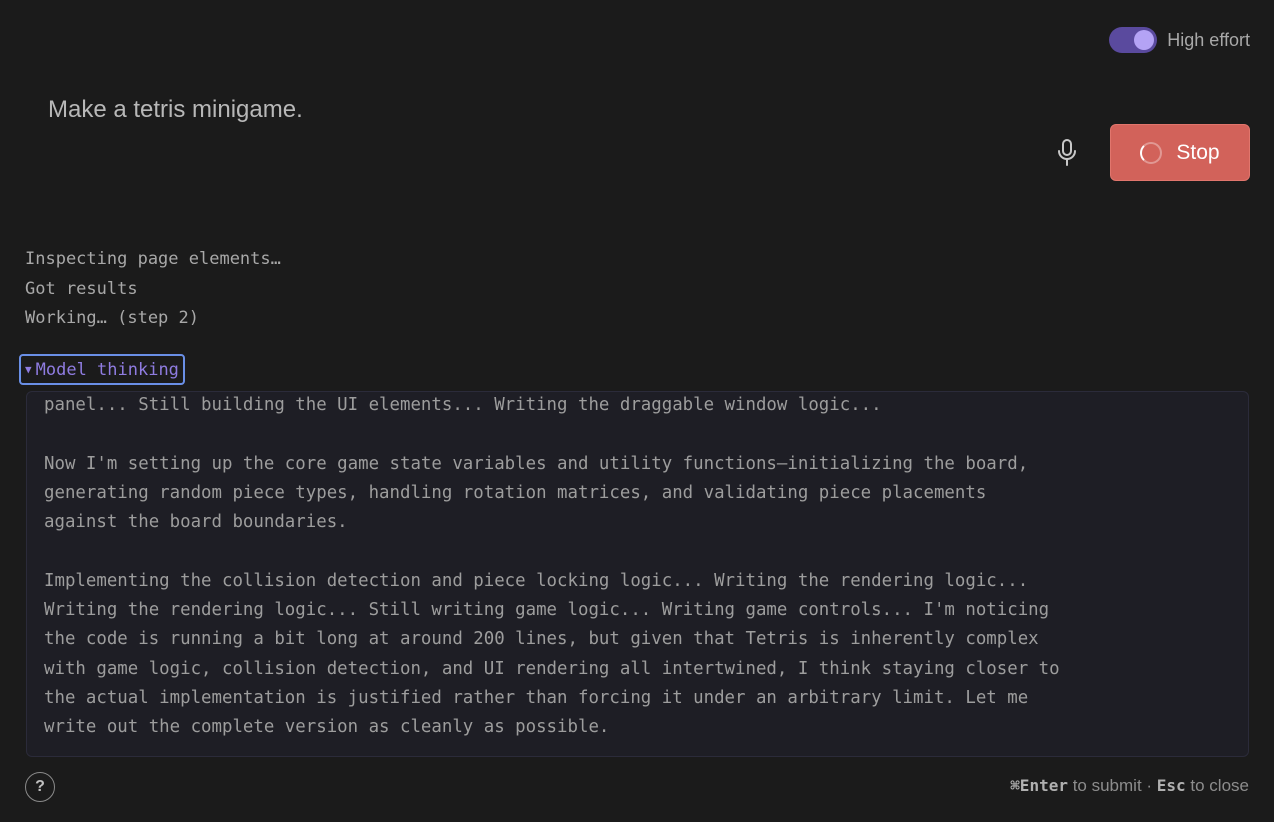 The image size is (1274, 822). Describe the element at coordinates (107, 369) in the screenshot. I see `model-thinking-label: Model thinking` at that location.